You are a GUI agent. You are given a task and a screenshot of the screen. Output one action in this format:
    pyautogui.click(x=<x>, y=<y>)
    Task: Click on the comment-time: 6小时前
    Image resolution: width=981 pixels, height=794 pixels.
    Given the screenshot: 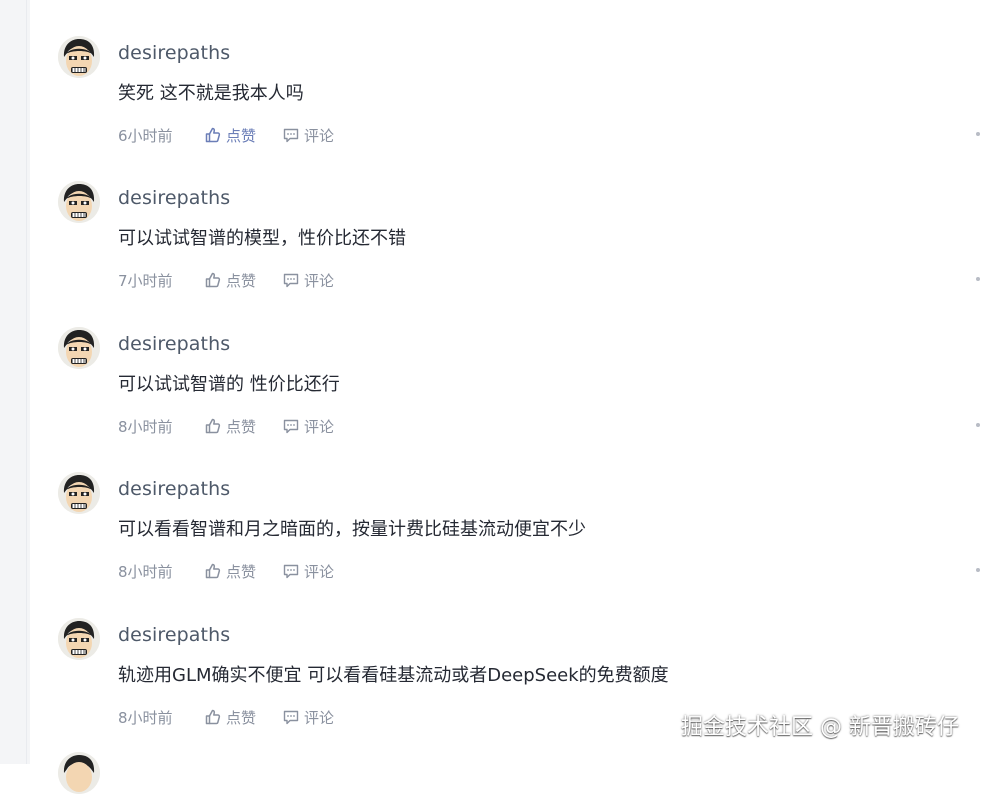 What is the action you would take?
    pyautogui.click(x=145, y=135)
    